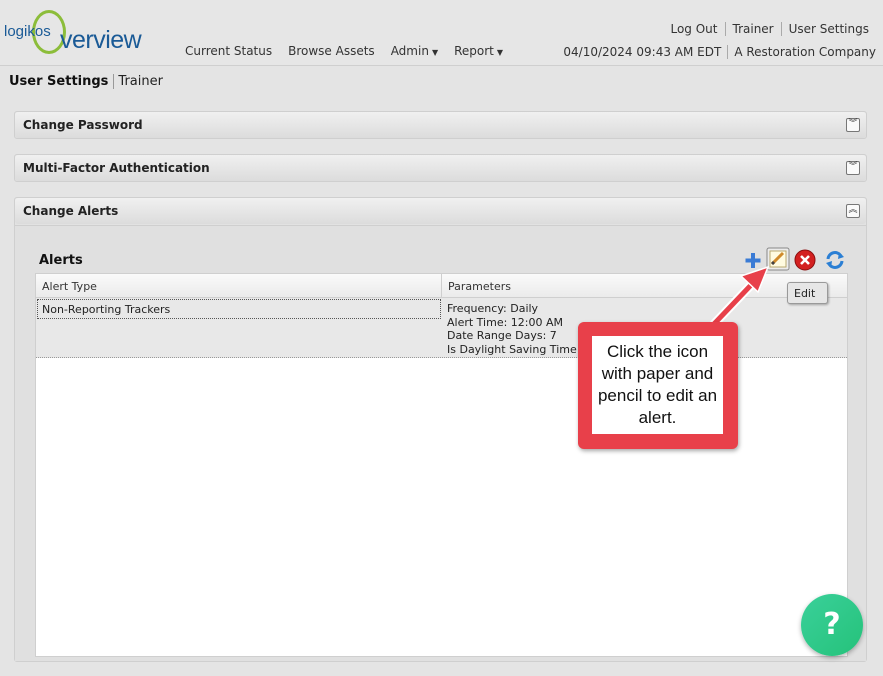  Describe the element at coordinates (752, 29) in the screenshot. I see `trainer-link: Trainer` at that location.